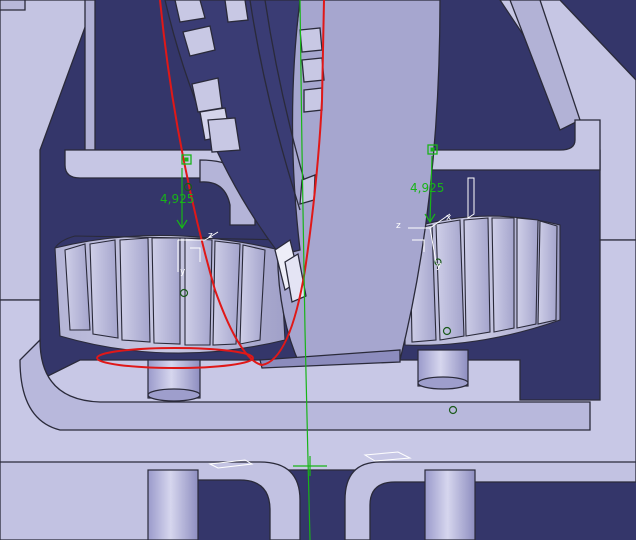 The image size is (636, 540). What do you see at coordinates (449, 218) in the screenshot?
I see `right-axis-x-label: x` at bounding box center [449, 218].